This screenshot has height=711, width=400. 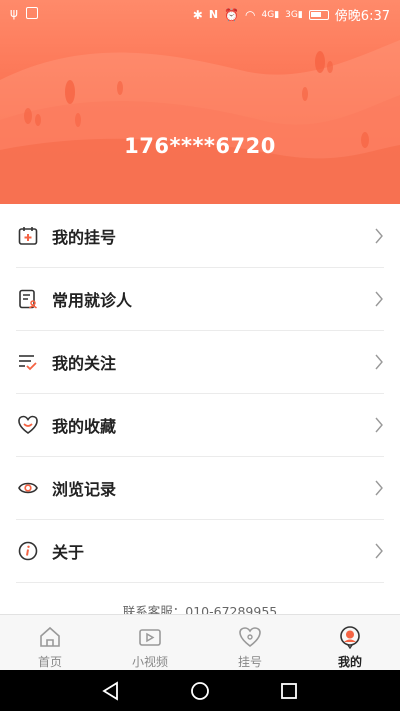 What do you see at coordinates (200, 299) in the screenshot?
I see `menu-item-frequent-patients: 常用就诊人` at bounding box center [200, 299].